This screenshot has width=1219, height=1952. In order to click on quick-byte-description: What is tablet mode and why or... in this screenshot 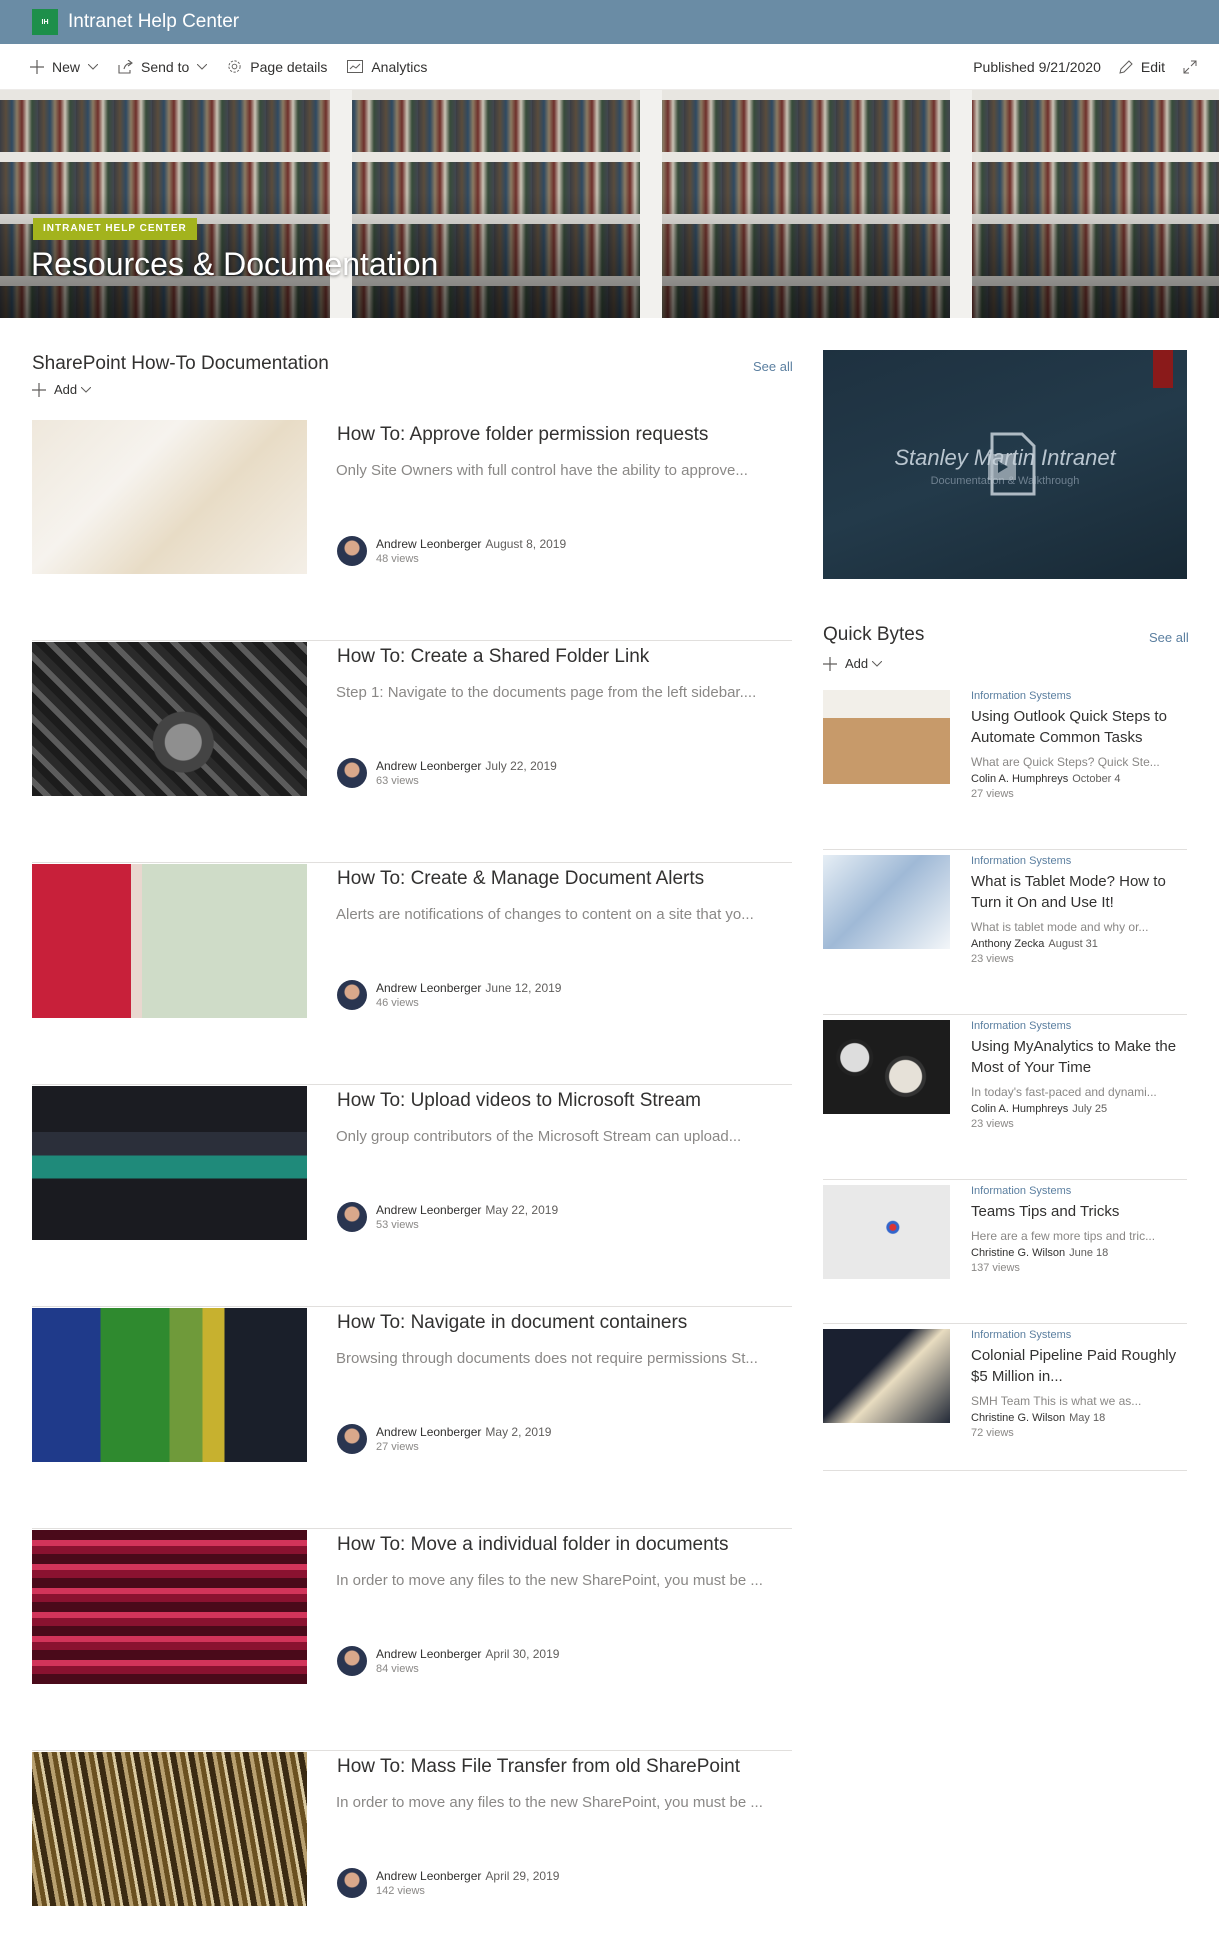, I will do `click(1060, 927)`.